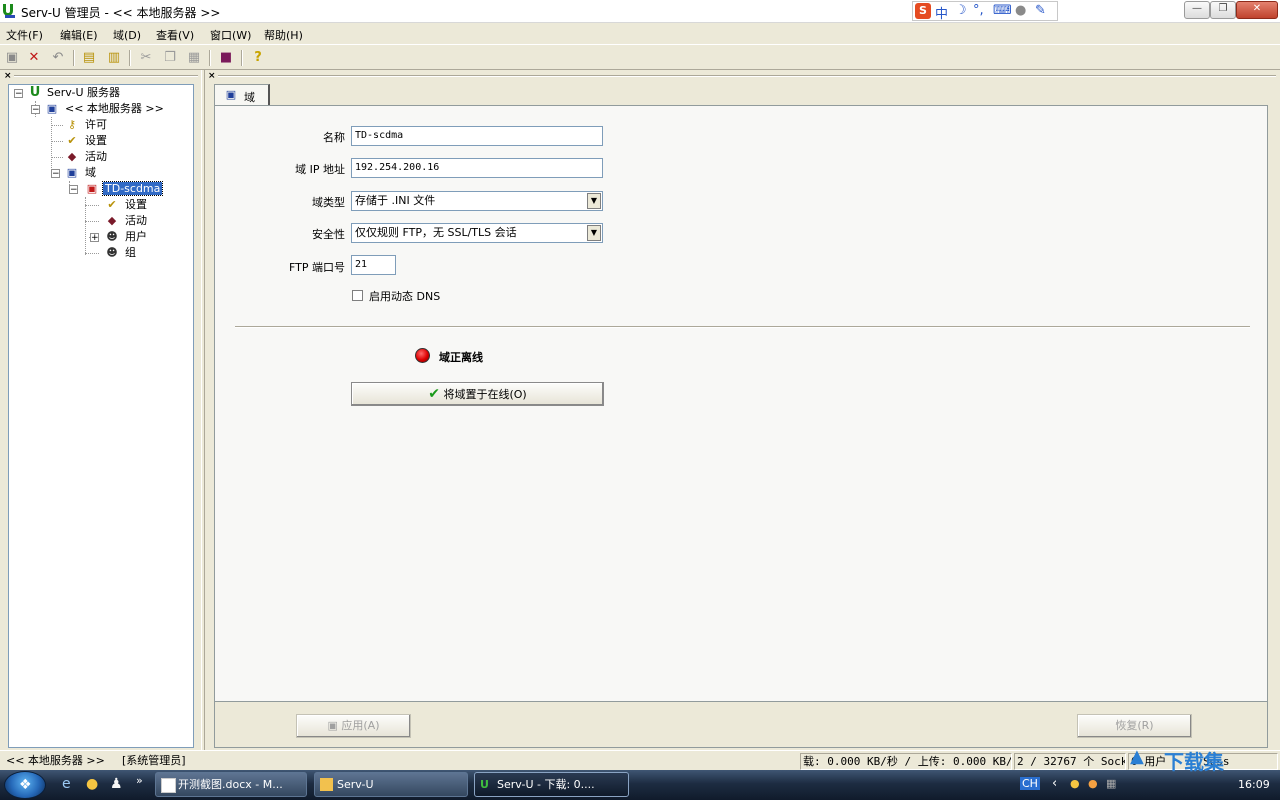 The width and height of the screenshot is (1280, 800). I want to click on tree-item-users: 用户, so click(136, 237).